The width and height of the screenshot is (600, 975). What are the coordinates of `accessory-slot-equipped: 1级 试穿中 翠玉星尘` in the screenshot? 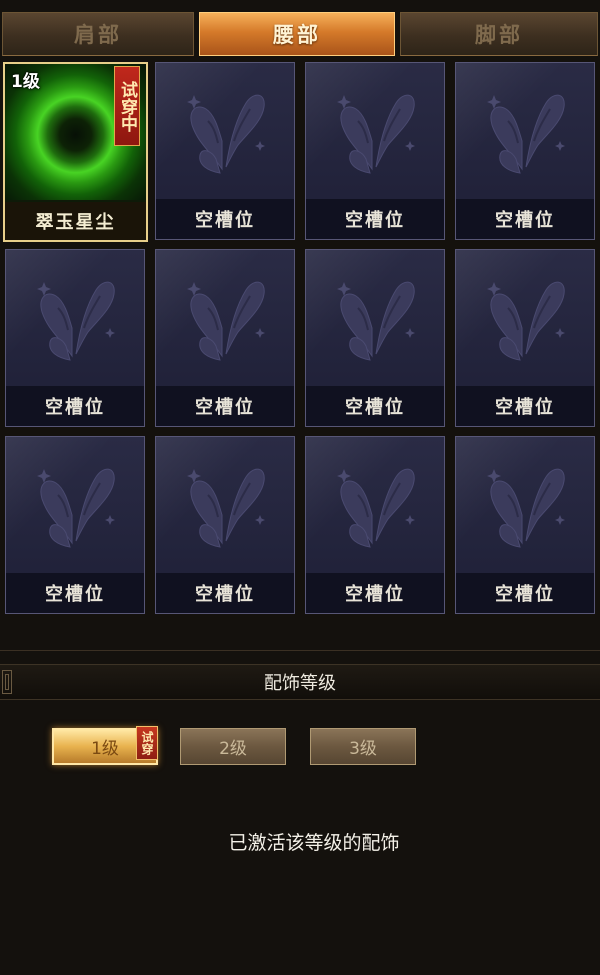 It's located at (75, 152).